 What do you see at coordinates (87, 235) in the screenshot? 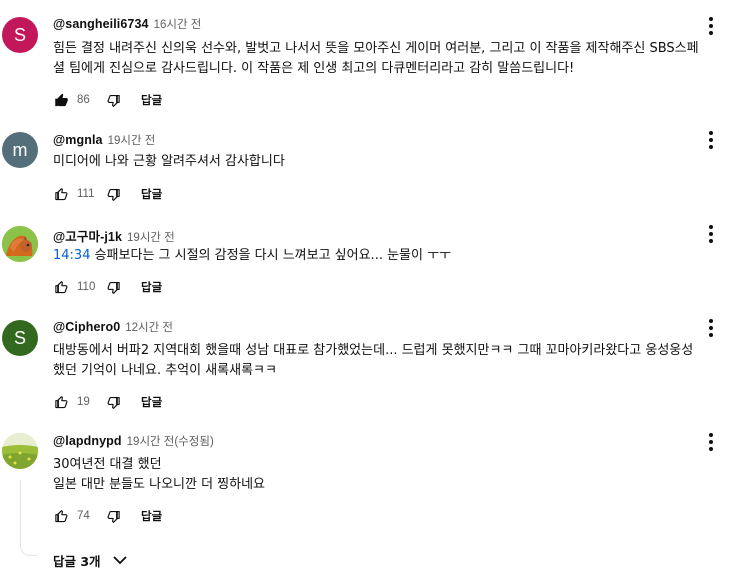
I see `author-name: @고구마-j1k` at bounding box center [87, 235].